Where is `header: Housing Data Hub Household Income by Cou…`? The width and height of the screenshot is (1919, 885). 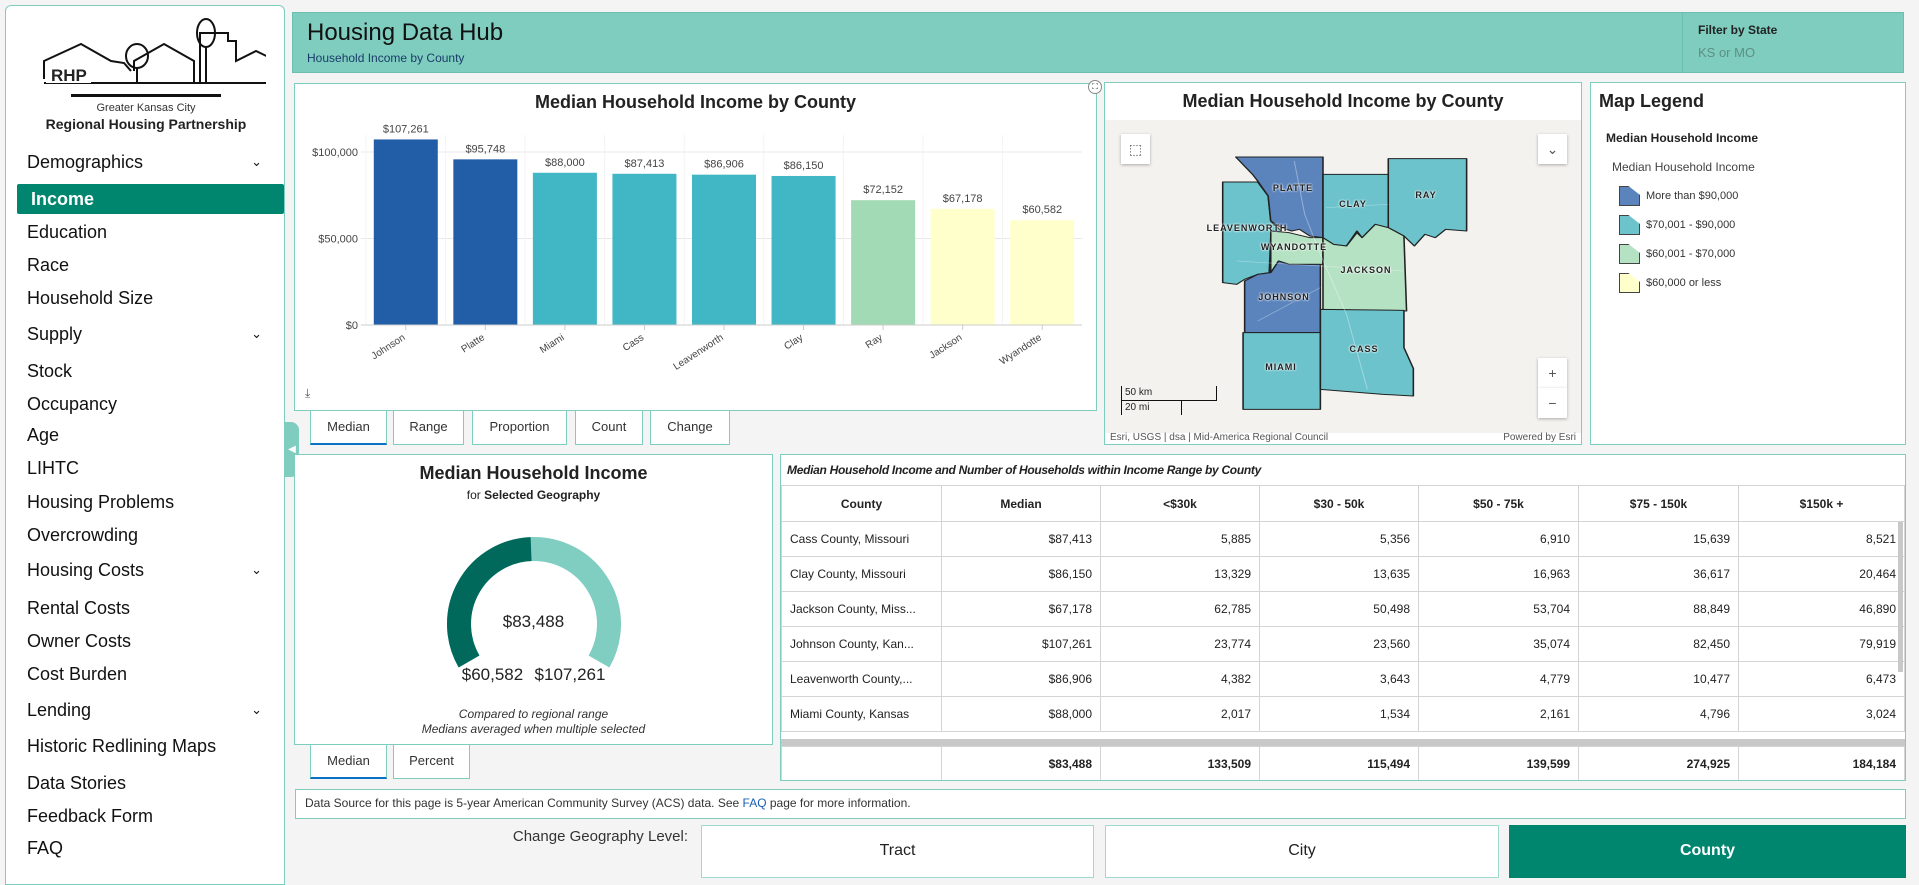 header: Housing Data Hub Household Income by Cou… is located at coordinates (1098, 42).